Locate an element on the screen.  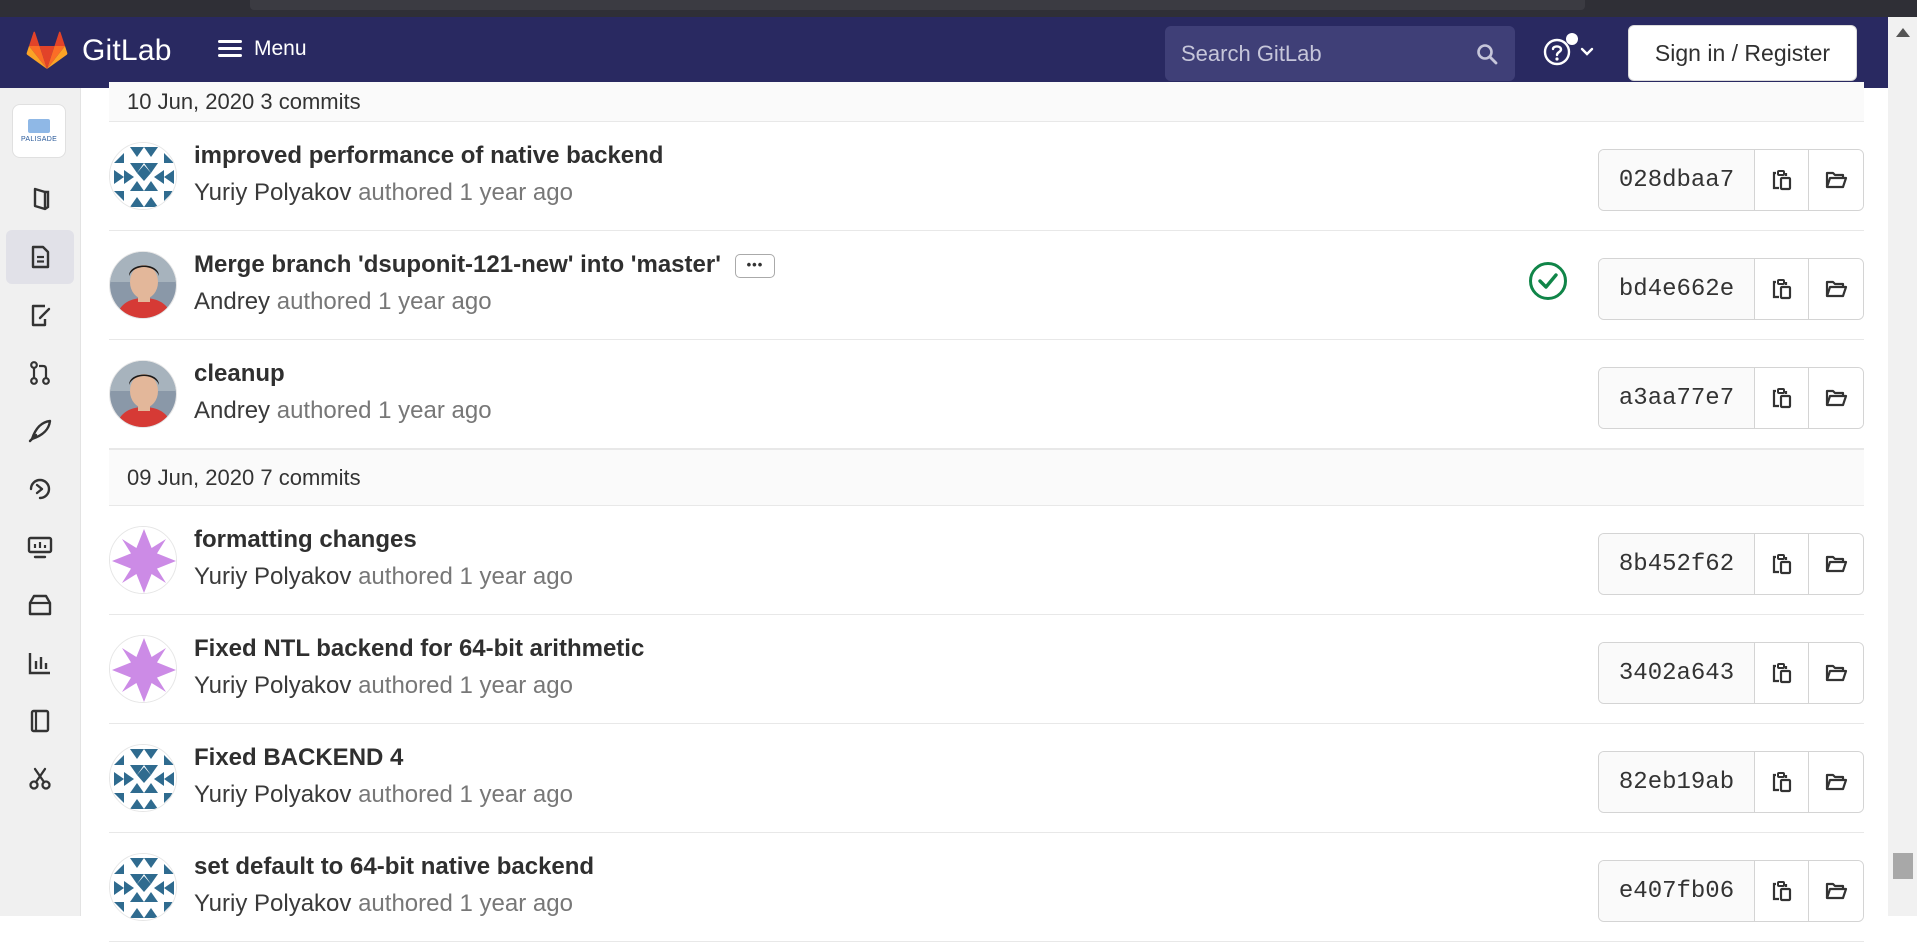
sidebar-item-repository is located at coordinates (40, 257).